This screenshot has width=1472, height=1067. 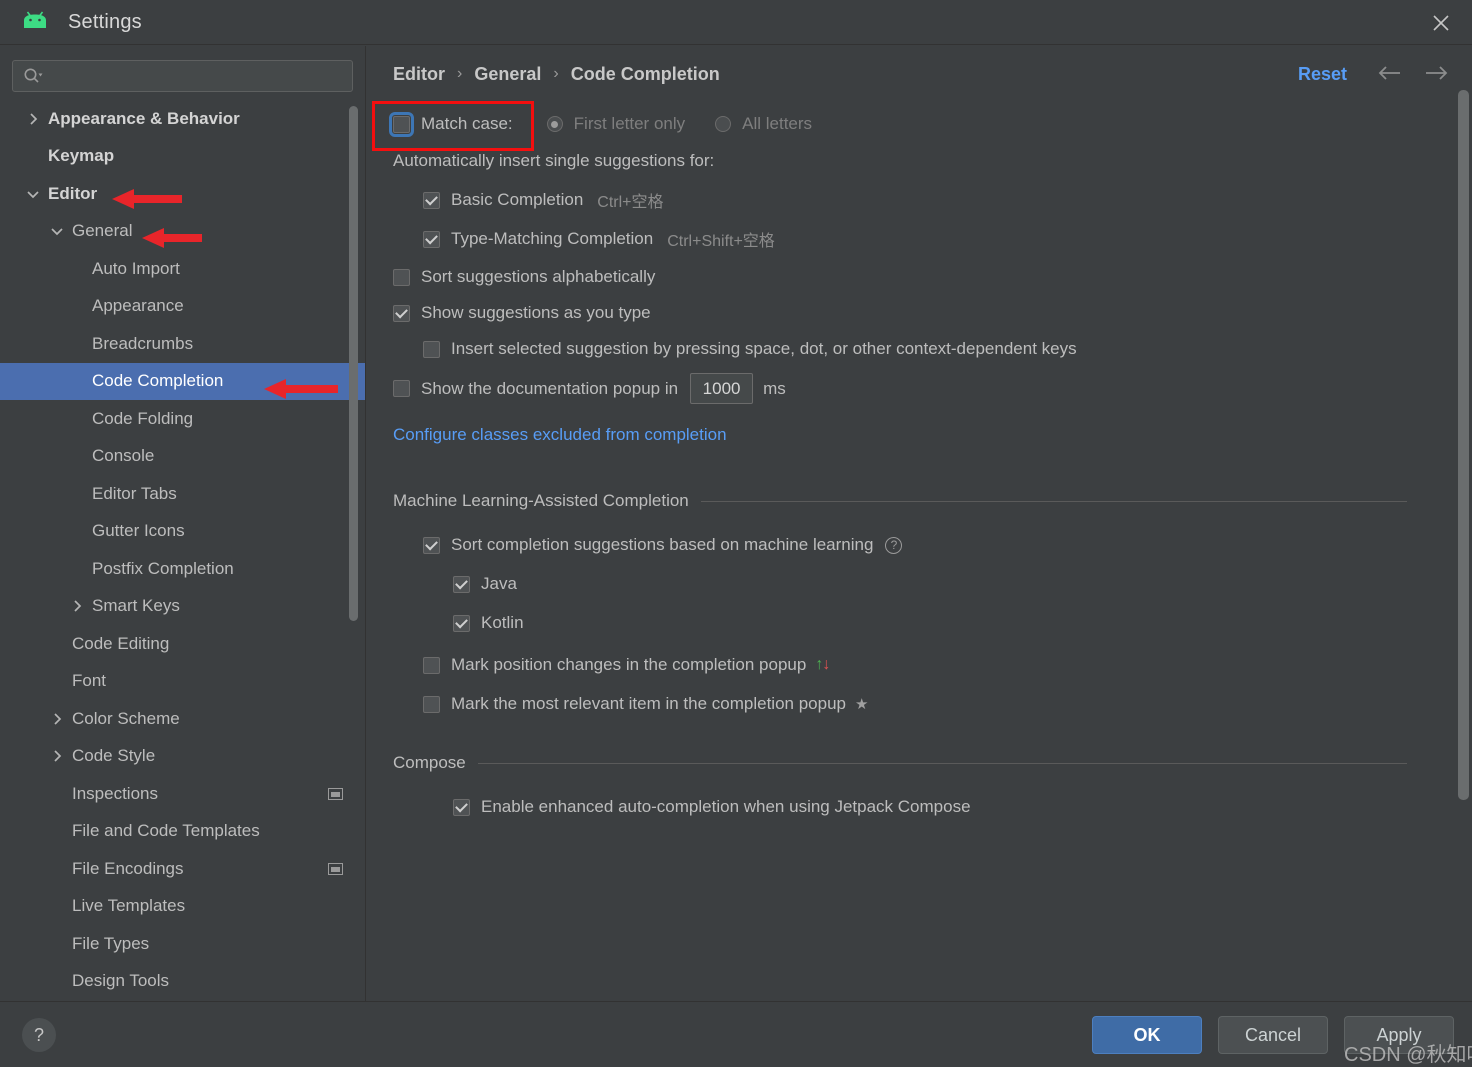 I want to click on doc-popup-delay-input, so click(x=722, y=388).